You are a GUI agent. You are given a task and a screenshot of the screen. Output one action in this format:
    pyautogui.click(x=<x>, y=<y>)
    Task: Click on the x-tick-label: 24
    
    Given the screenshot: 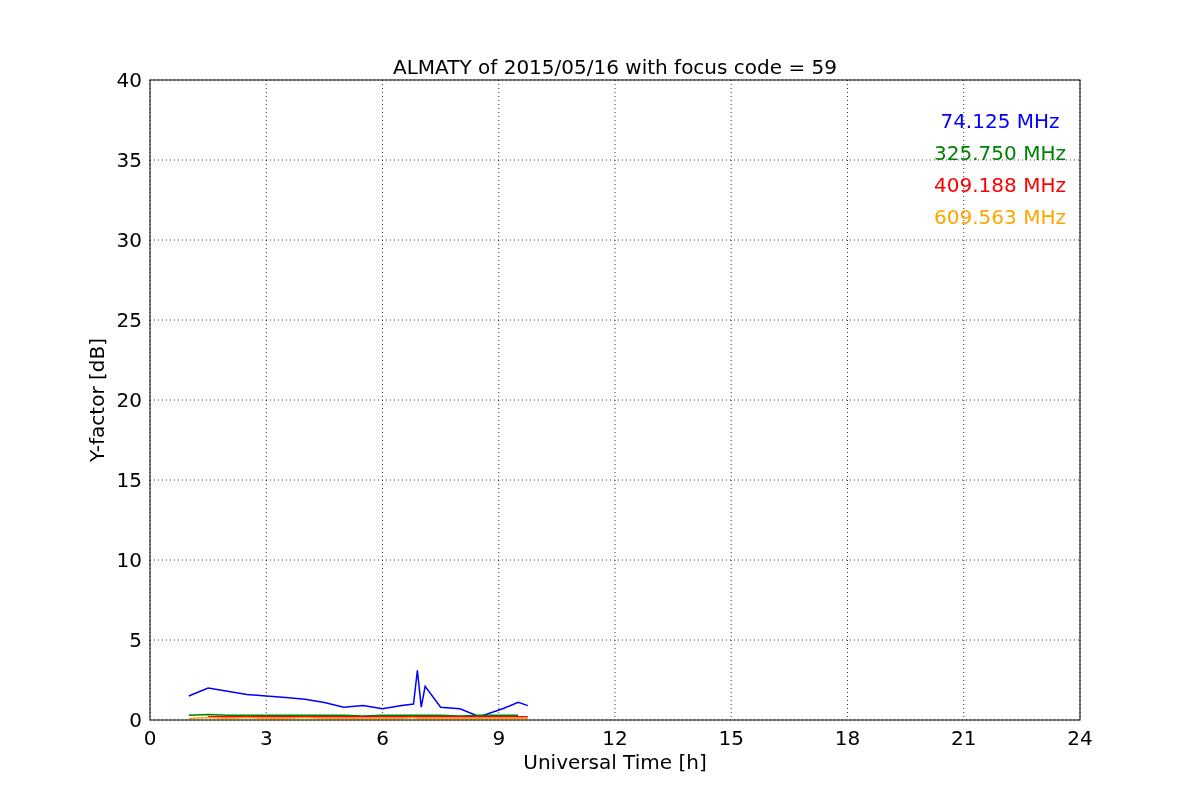 What is the action you would take?
    pyautogui.click(x=1080, y=738)
    